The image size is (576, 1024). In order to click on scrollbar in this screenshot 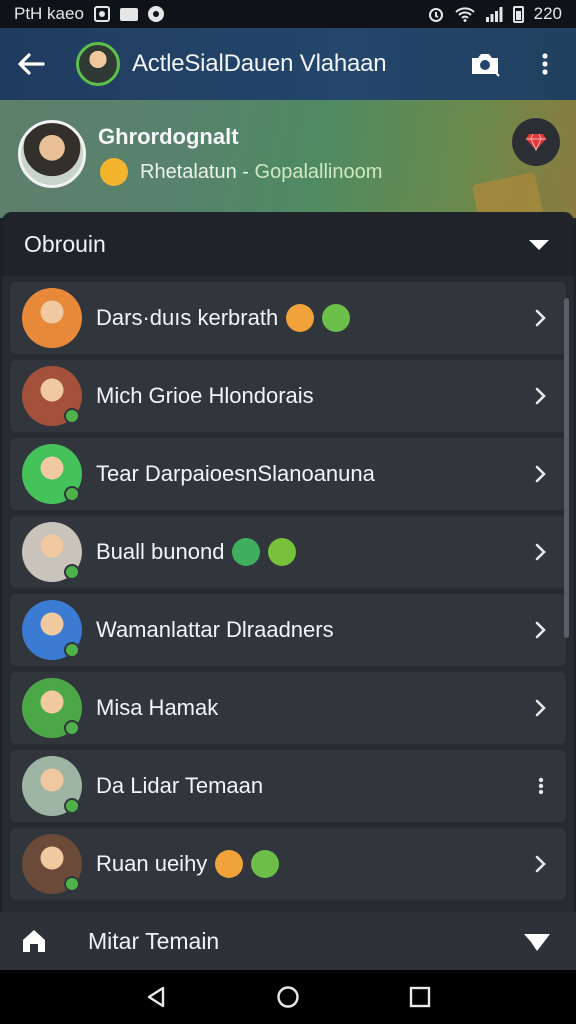, I will do `click(566, 468)`.